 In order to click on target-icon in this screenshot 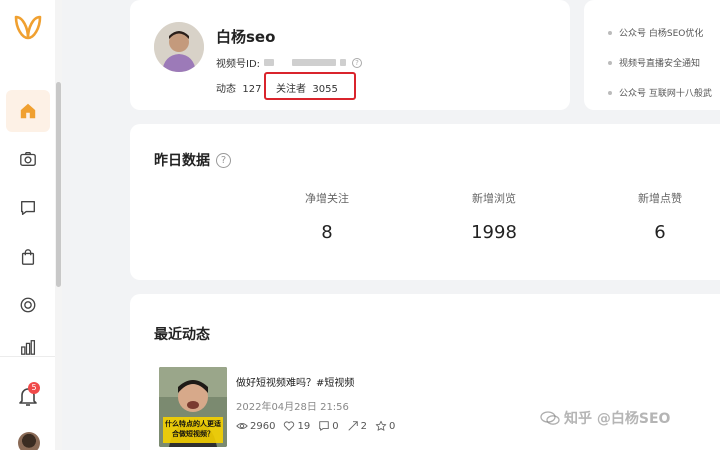, I will do `click(28, 305)`.